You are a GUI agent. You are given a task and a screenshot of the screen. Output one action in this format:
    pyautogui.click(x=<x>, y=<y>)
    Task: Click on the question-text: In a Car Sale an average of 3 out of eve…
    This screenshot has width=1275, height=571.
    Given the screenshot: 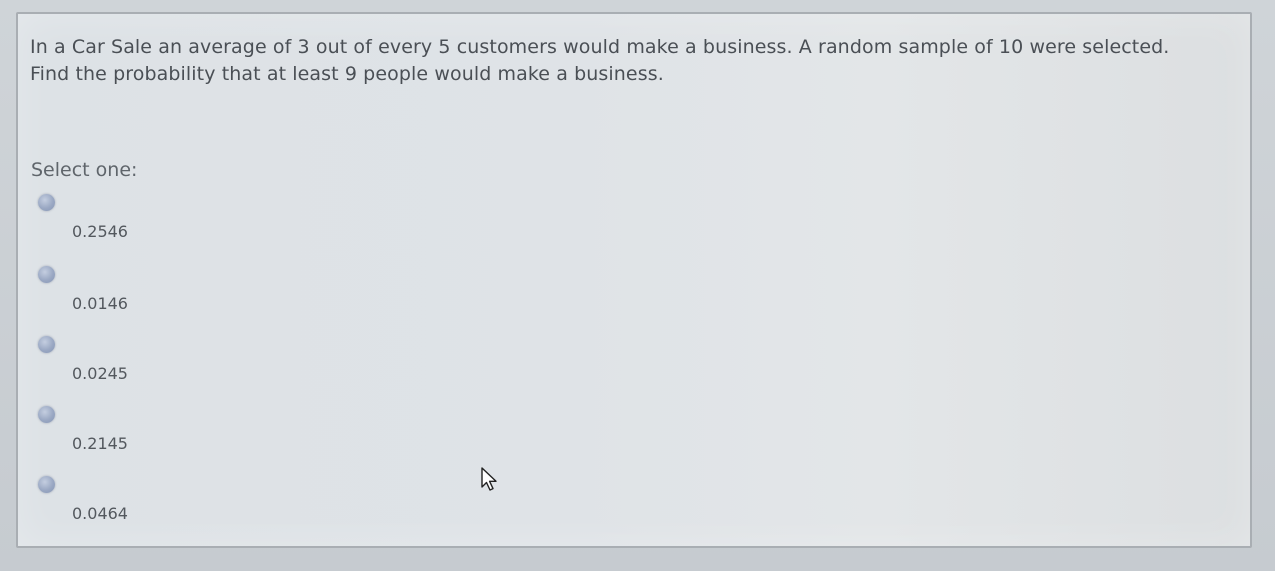 What is the action you would take?
    pyautogui.click(x=630, y=61)
    